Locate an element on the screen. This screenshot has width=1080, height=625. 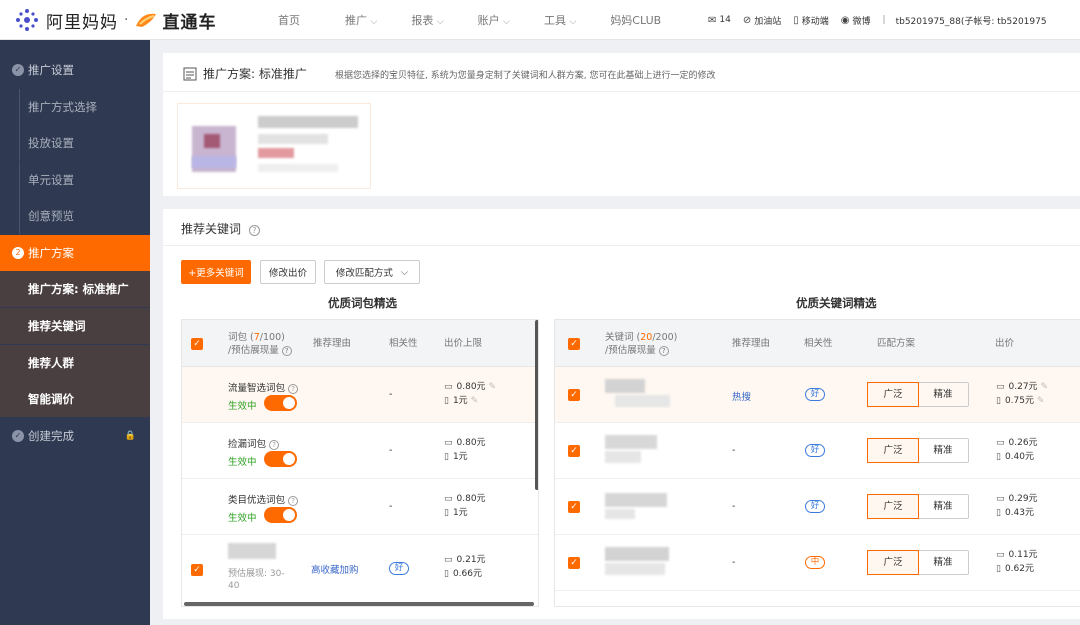
nav-report: 报表 ⌵ is located at coordinates (427, 20).